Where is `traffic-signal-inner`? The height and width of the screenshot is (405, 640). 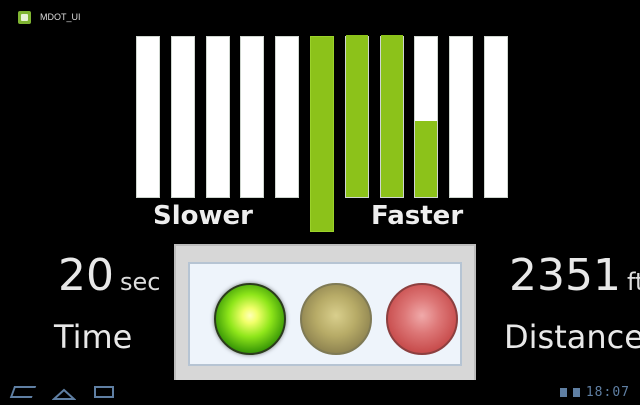
traffic-signal-inner is located at coordinates (325, 314).